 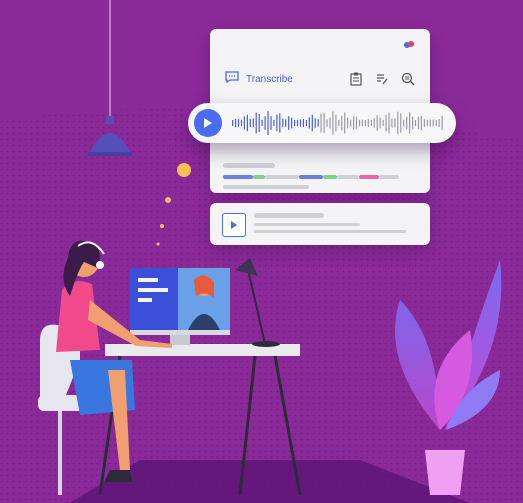 What do you see at coordinates (320, 79) in the screenshot?
I see `panel-toolbar: Transcribe` at bounding box center [320, 79].